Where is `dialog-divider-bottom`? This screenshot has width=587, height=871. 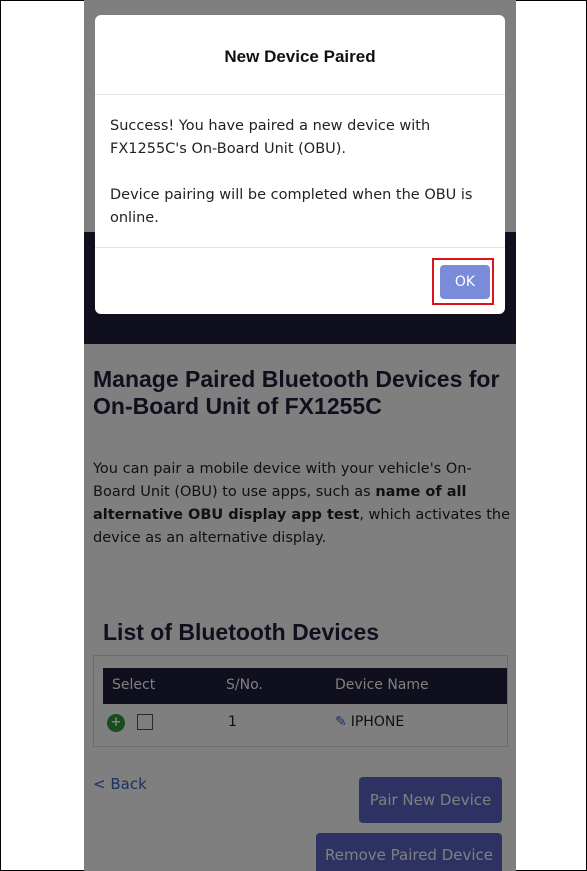
dialog-divider-bottom is located at coordinates (300, 247).